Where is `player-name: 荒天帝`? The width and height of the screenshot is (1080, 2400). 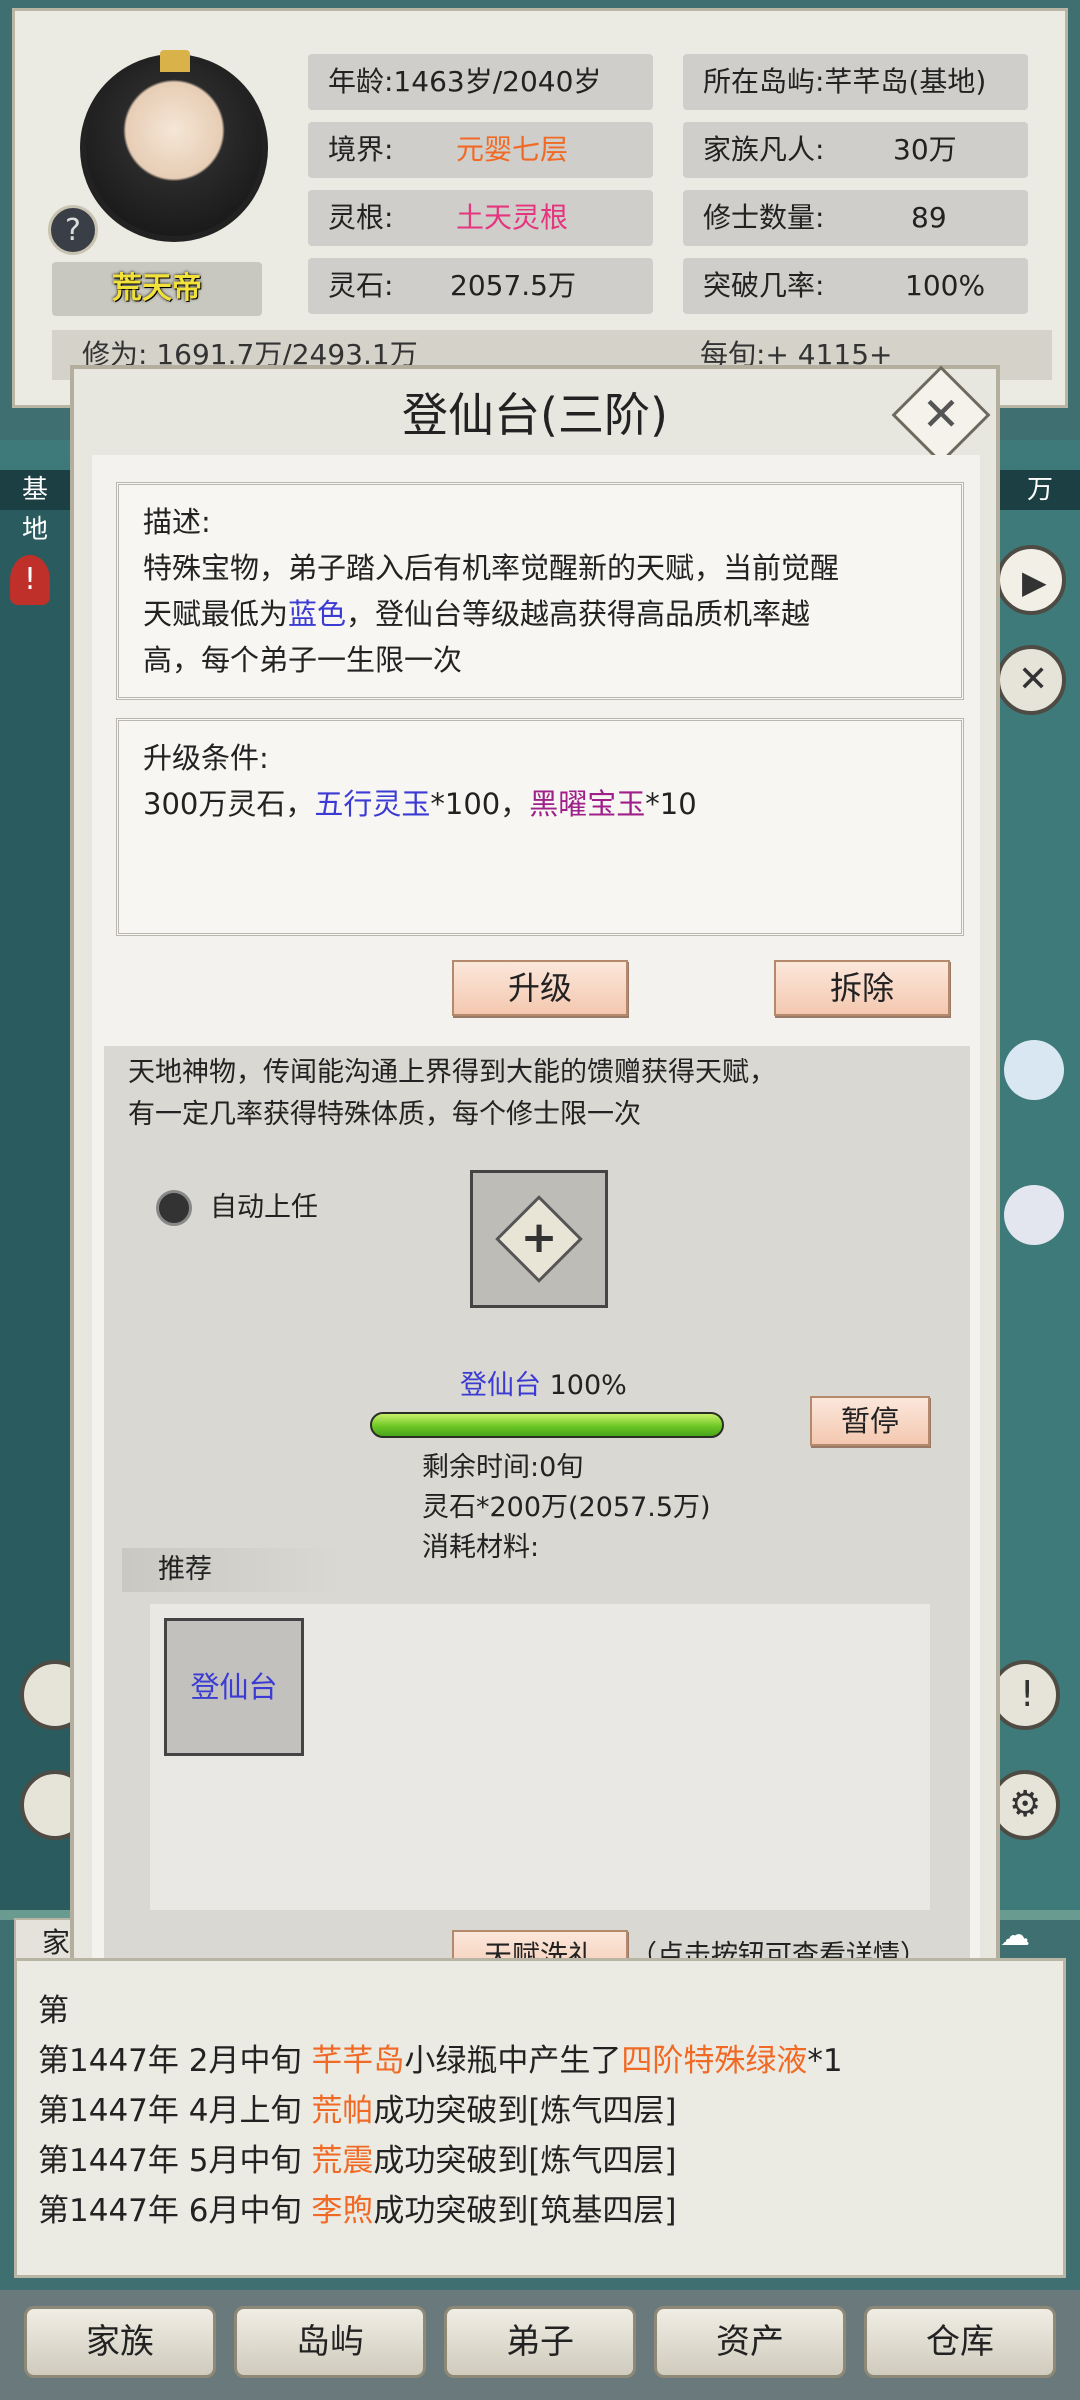
player-name: 荒天帝 is located at coordinates (157, 289).